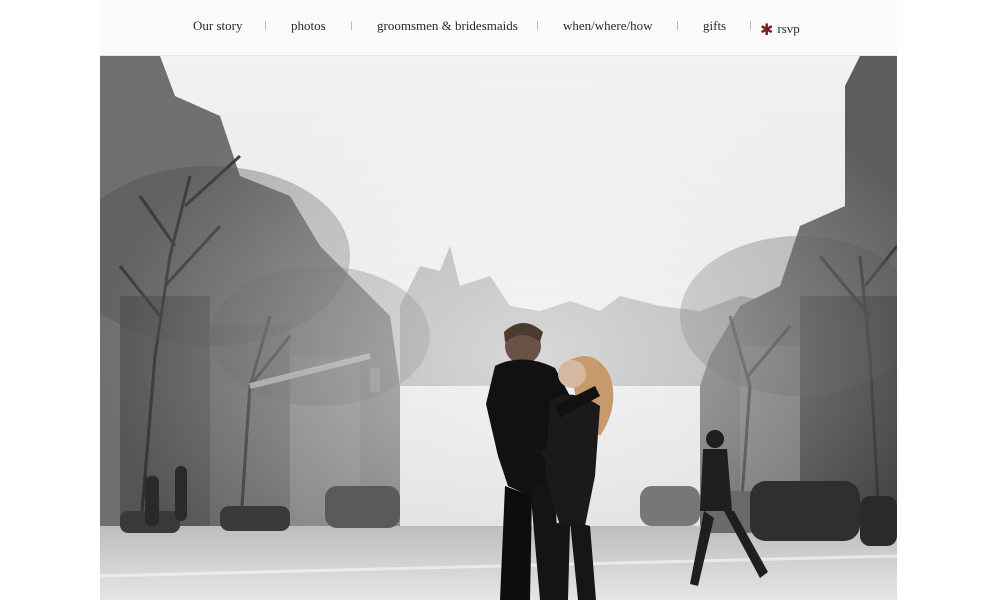  What do you see at coordinates (788, 28) in the screenshot?
I see `nav-item-rsvp-label: rsvp` at bounding box center [788, 28].